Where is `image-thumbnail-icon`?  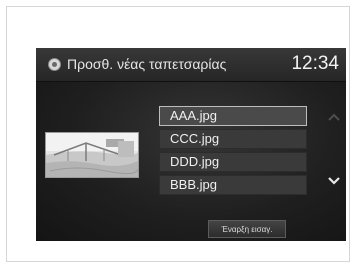 image-thumbnail-icon is located at coordinates (92, 155).